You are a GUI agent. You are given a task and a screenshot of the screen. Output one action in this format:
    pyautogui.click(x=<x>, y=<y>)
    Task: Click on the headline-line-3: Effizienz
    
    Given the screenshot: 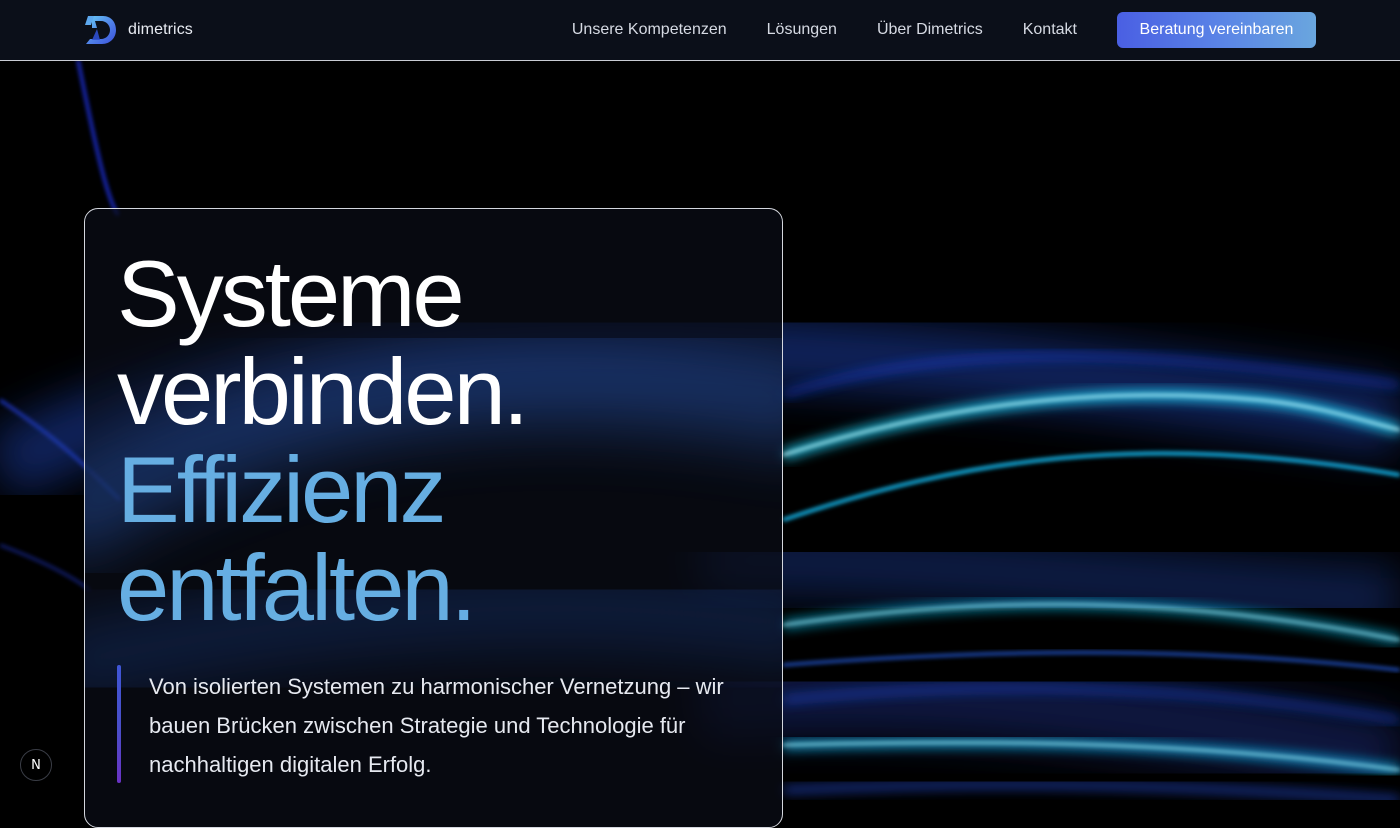 What is the action you would take?
    pyautogui.click(x=282, y=489)
    